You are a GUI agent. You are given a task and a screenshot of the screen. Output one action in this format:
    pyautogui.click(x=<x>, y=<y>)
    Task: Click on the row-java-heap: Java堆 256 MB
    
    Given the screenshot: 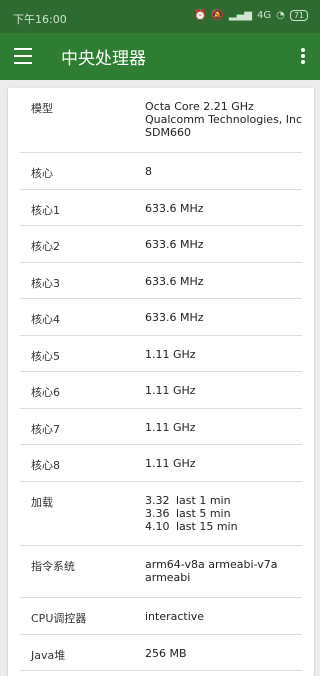 What is the action you would take?
    pyautogui.click(x=161, y=653)
    